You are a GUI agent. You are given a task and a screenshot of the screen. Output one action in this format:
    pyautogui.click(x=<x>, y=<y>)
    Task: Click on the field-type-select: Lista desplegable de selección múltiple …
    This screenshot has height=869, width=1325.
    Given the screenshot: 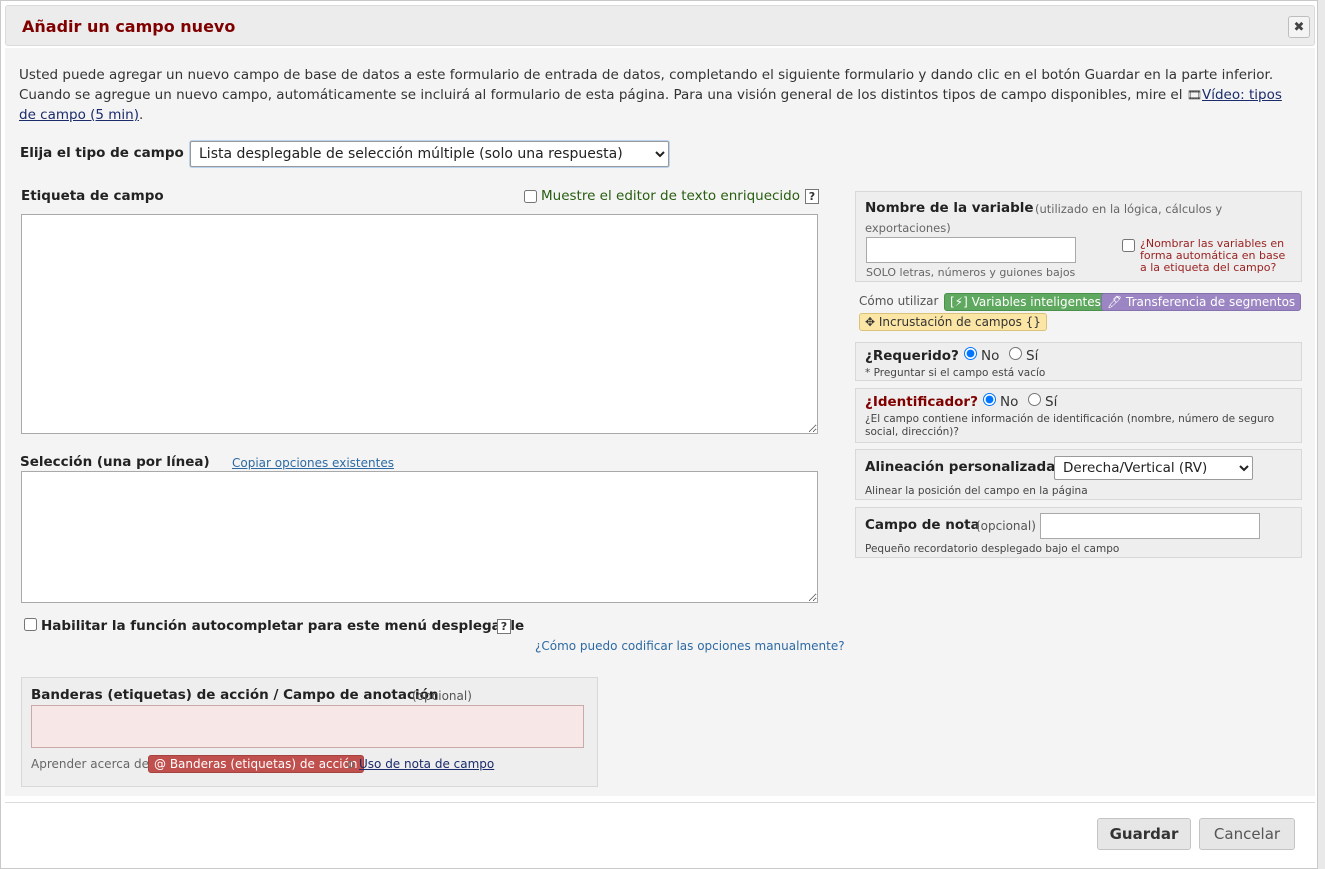 What is the action you would take?
    pyautogui.click(x=429, y=154)
    